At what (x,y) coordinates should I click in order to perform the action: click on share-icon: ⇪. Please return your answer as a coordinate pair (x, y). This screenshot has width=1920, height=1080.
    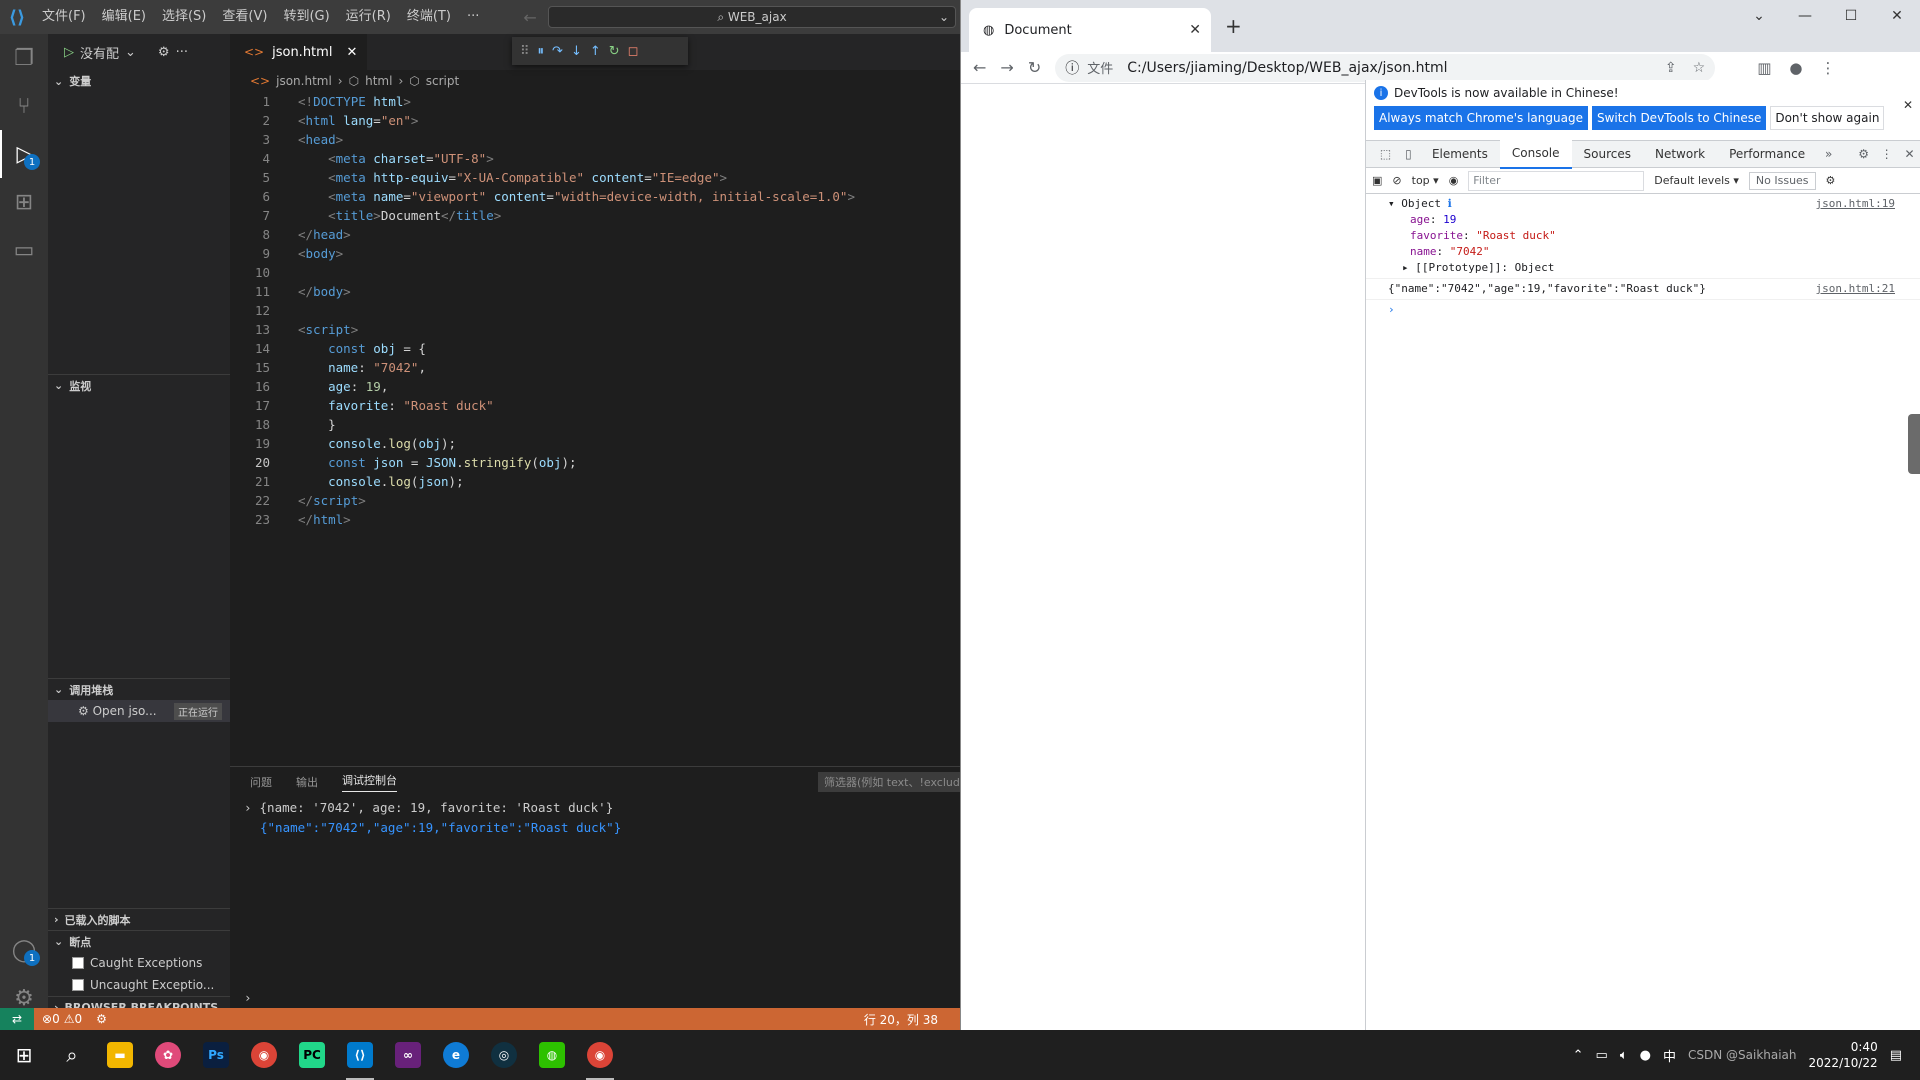
    Looking at the image, I should click on (1671, 68).